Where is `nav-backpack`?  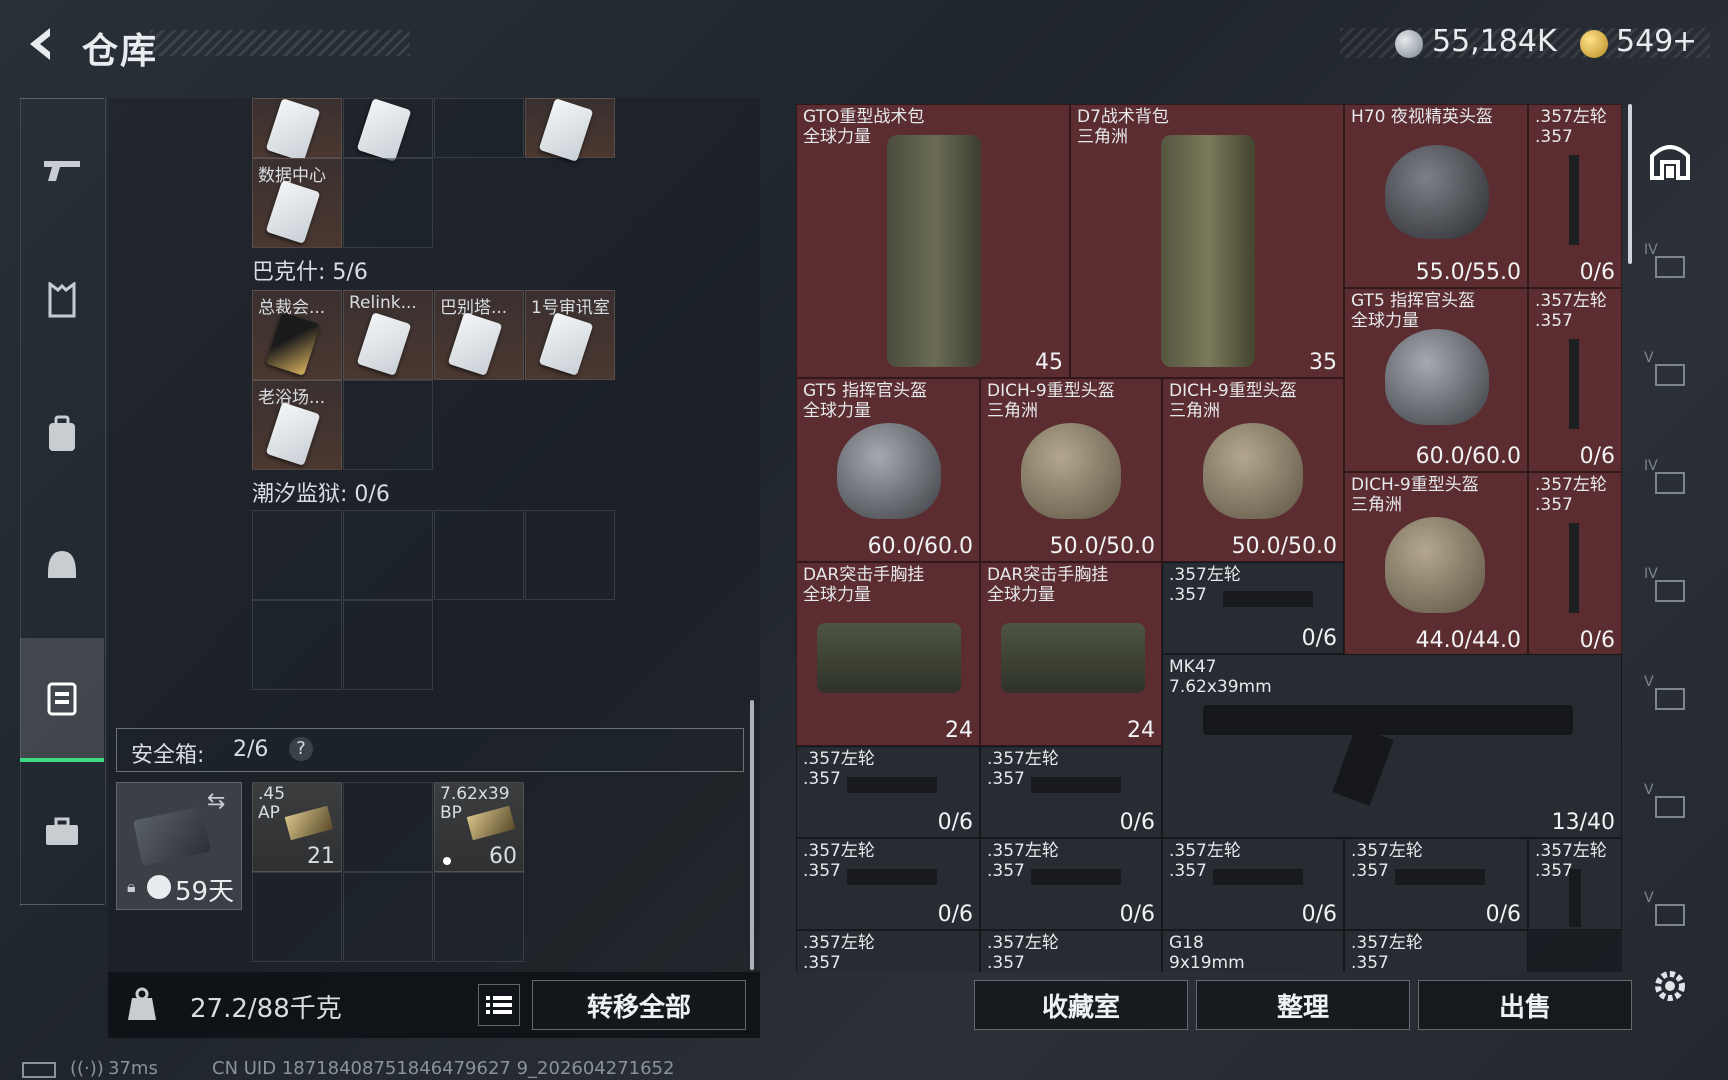
nav-backpack is located at coordinates (62, 434).